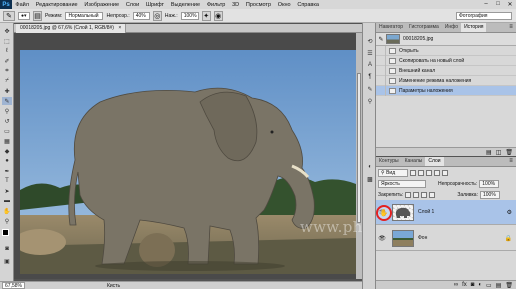 Image resolution: width=516 pixels, height=289 pixels. Describe the element at coordinates (445, 172) in the screenshot. I see `filter-smart-object-icon` at that location.